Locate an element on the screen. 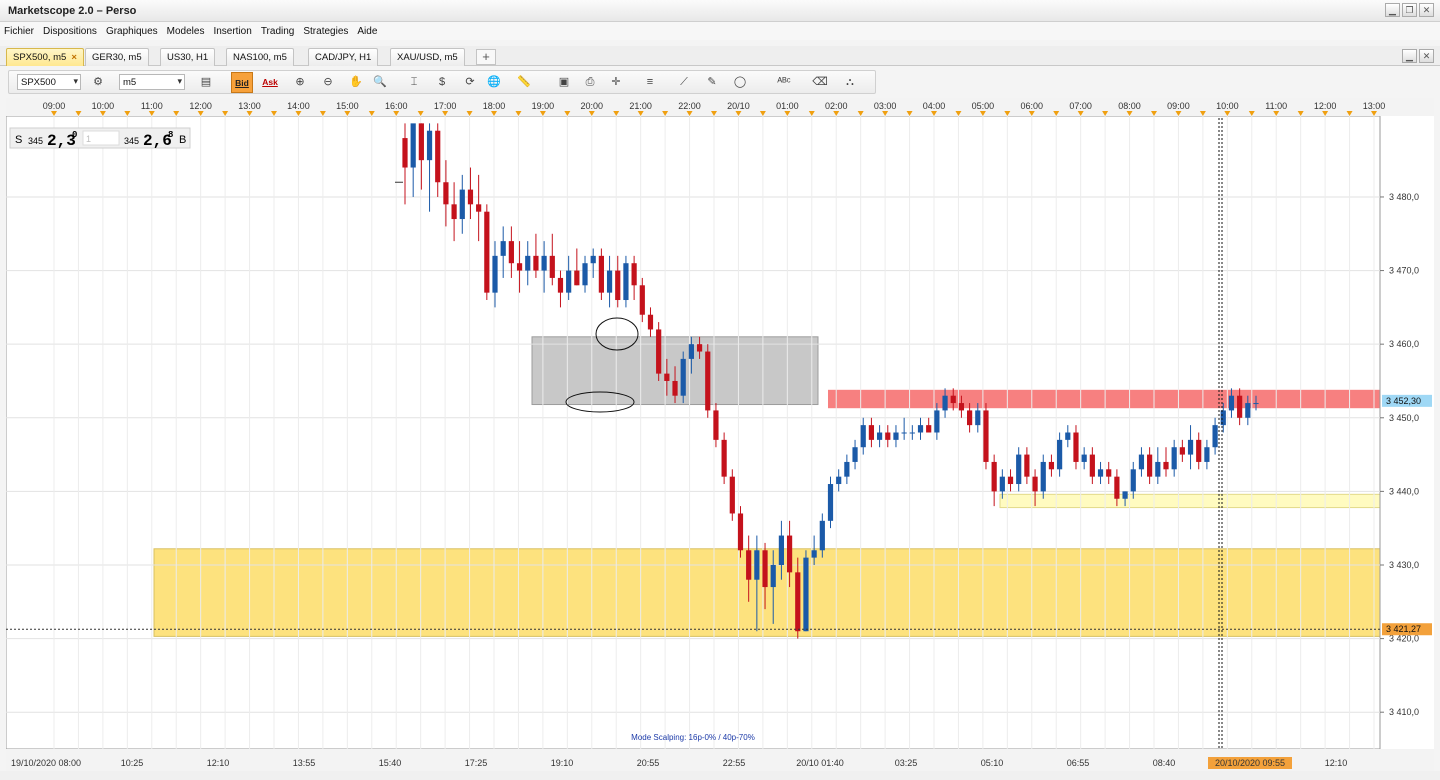 The image size is (1440, 780). menu-fichier: Fichier is located at coordinates (19, 31).